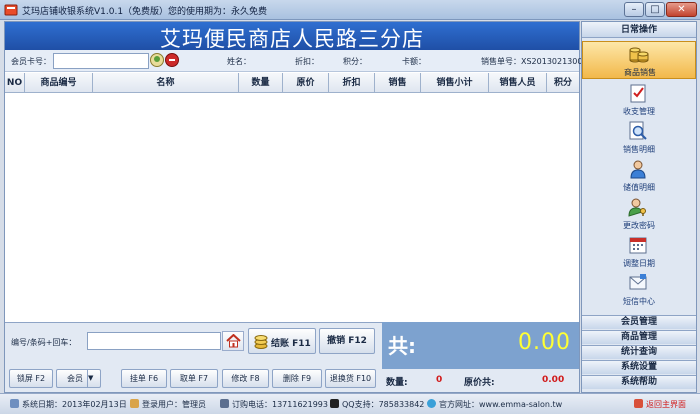  Describe the element at coordinates (639, 149) in the screenshot. I see `sidebar-item-label: 销售明细` at that location.